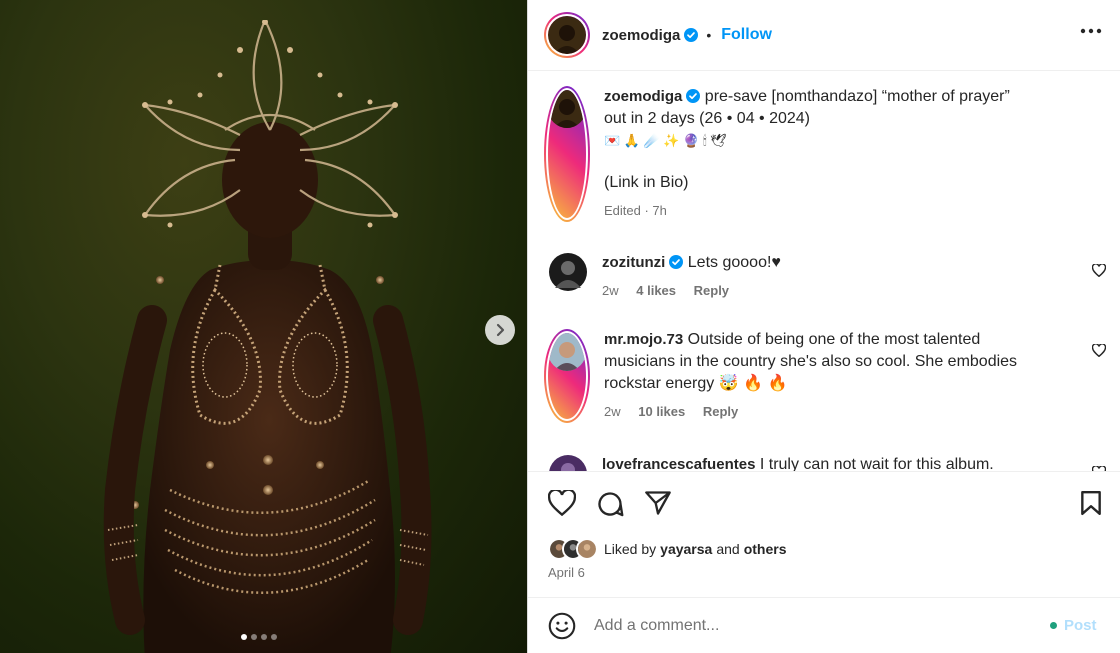 The image size is (1120, 653). I want to click on post-actions: Liked by yayarsa and others April 6, so click(824, 533).